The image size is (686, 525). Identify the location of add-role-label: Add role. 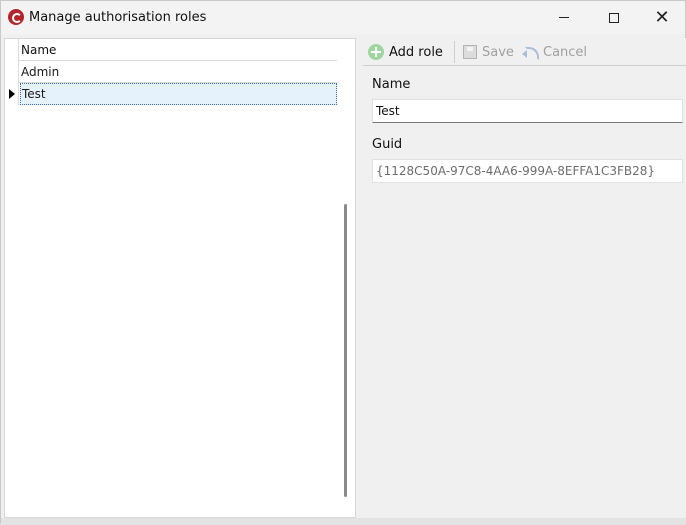
(416, 52).